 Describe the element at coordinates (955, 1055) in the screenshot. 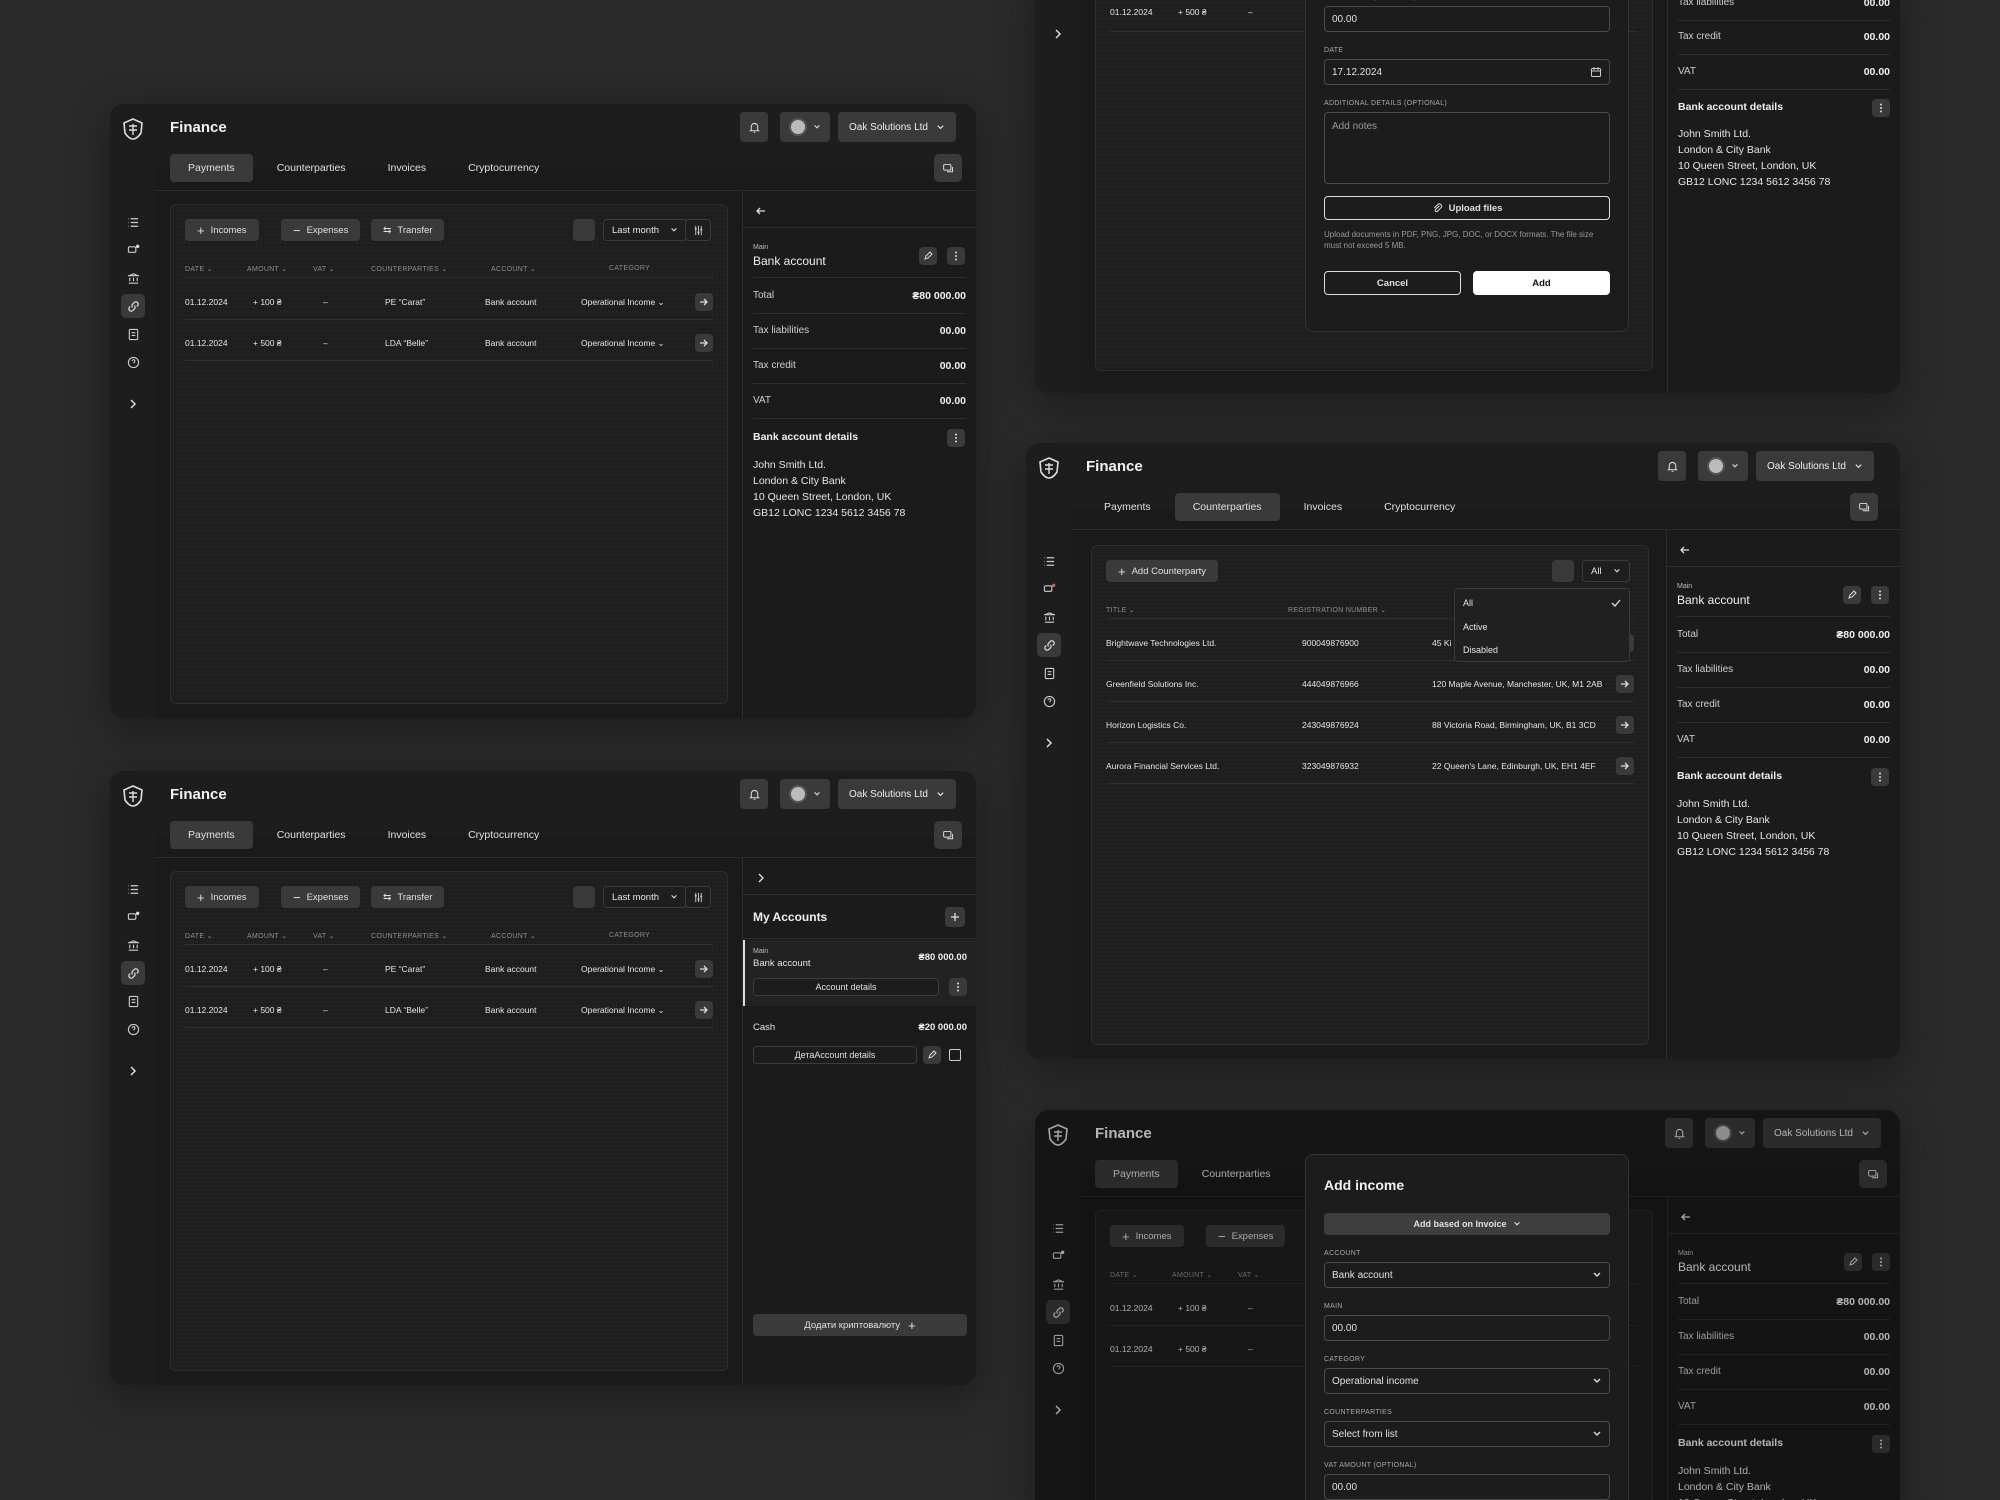

I see `checkbox` at that location.